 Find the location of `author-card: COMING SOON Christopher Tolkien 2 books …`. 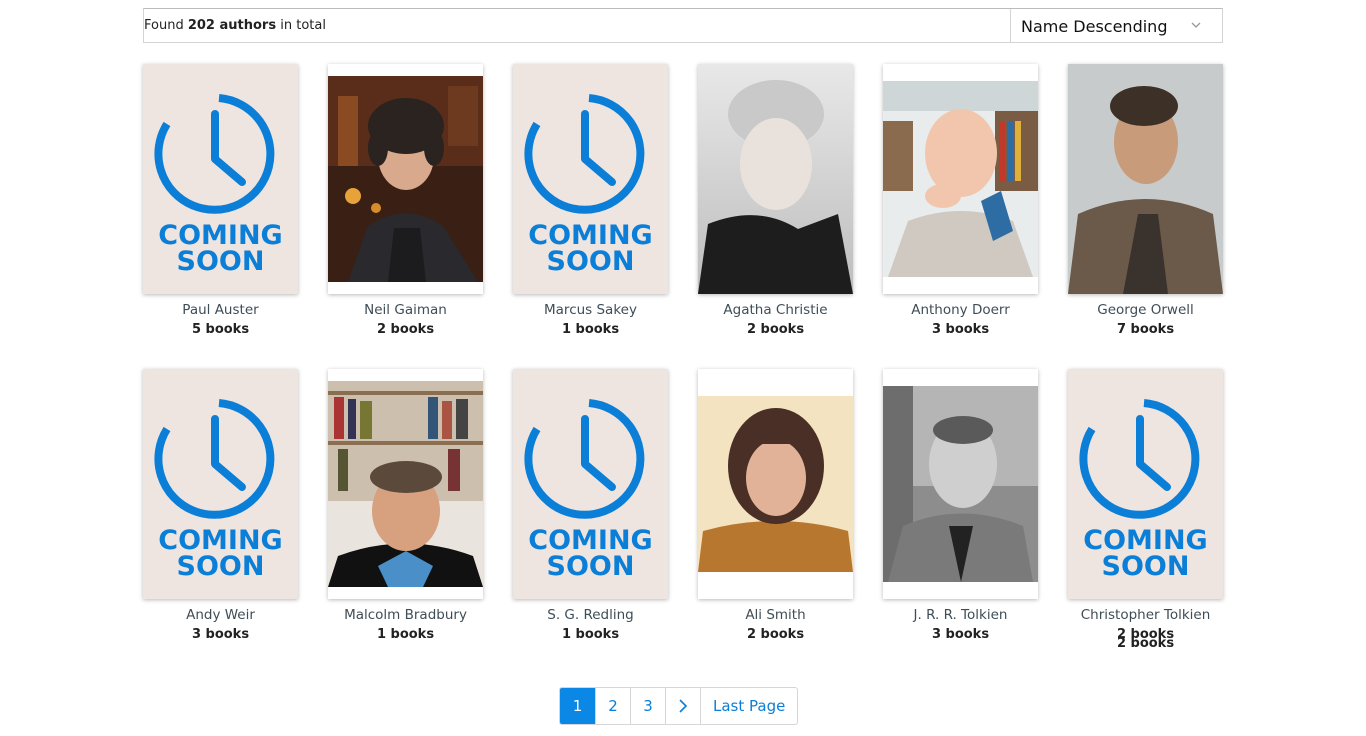

author-card: COMING SOON Christopher Tolkien 2 books … is located at coordinates (1145, 510).